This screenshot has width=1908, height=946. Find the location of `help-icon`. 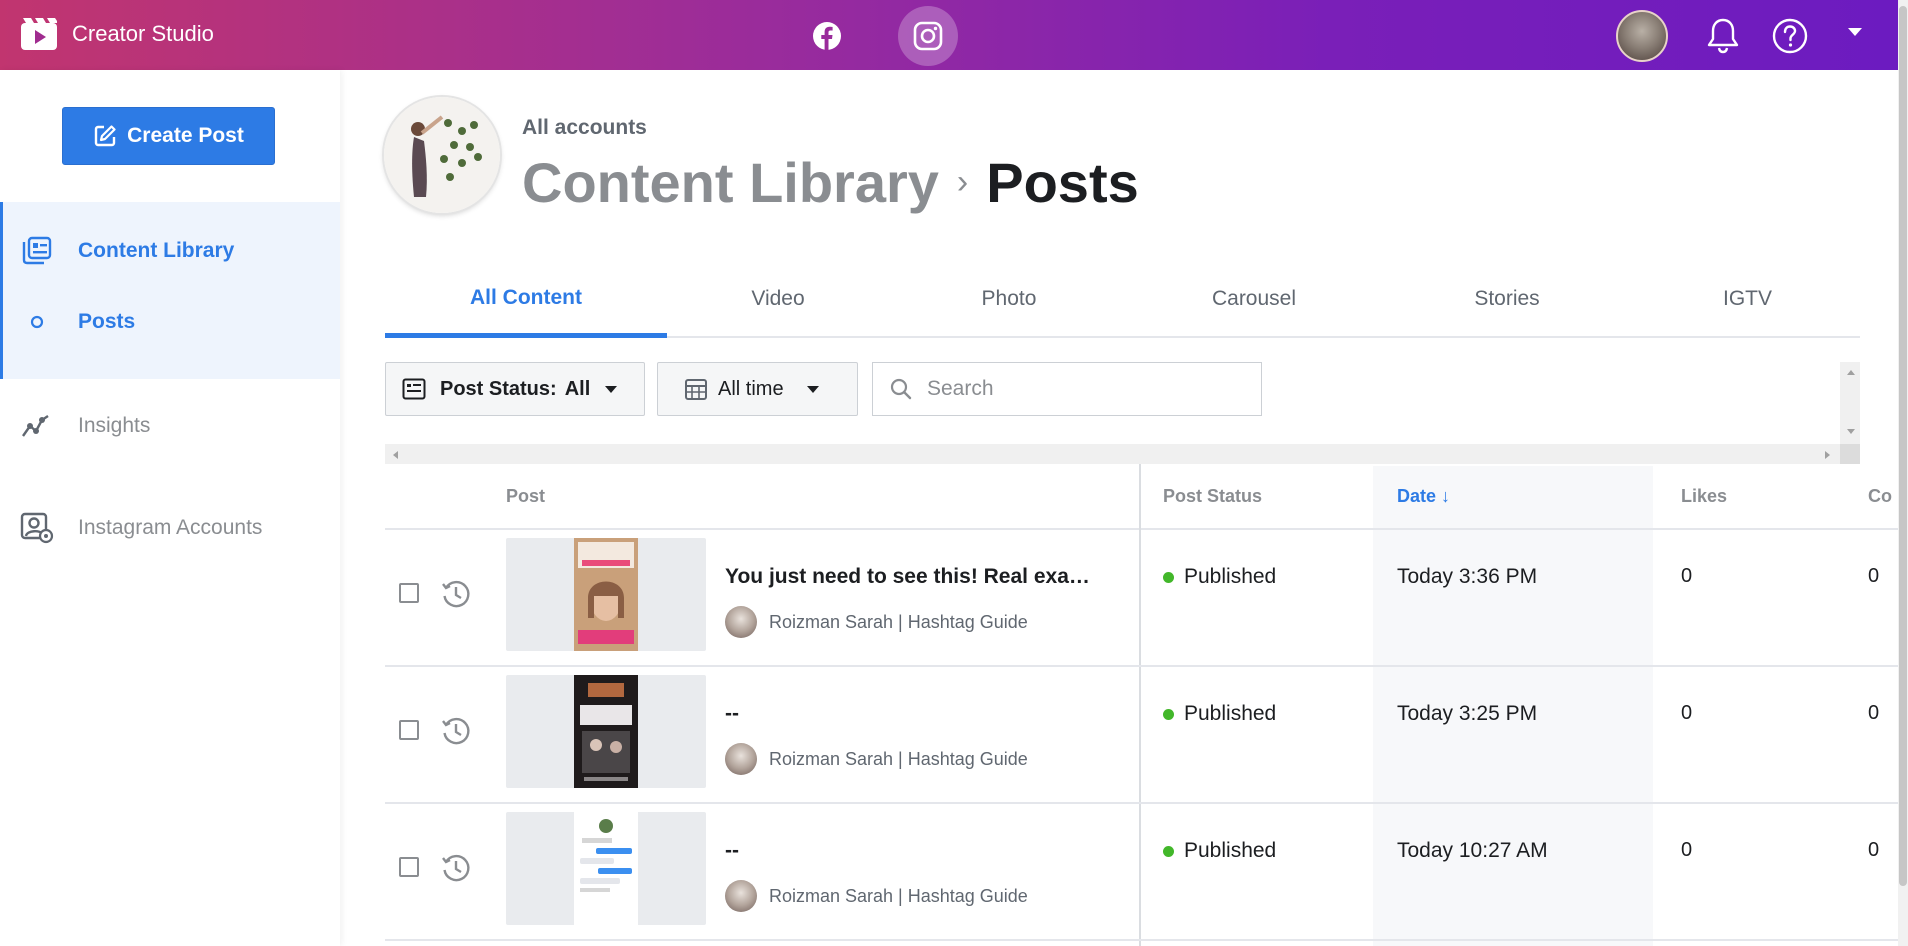

help-icon is located at coordinates (1790, 36).